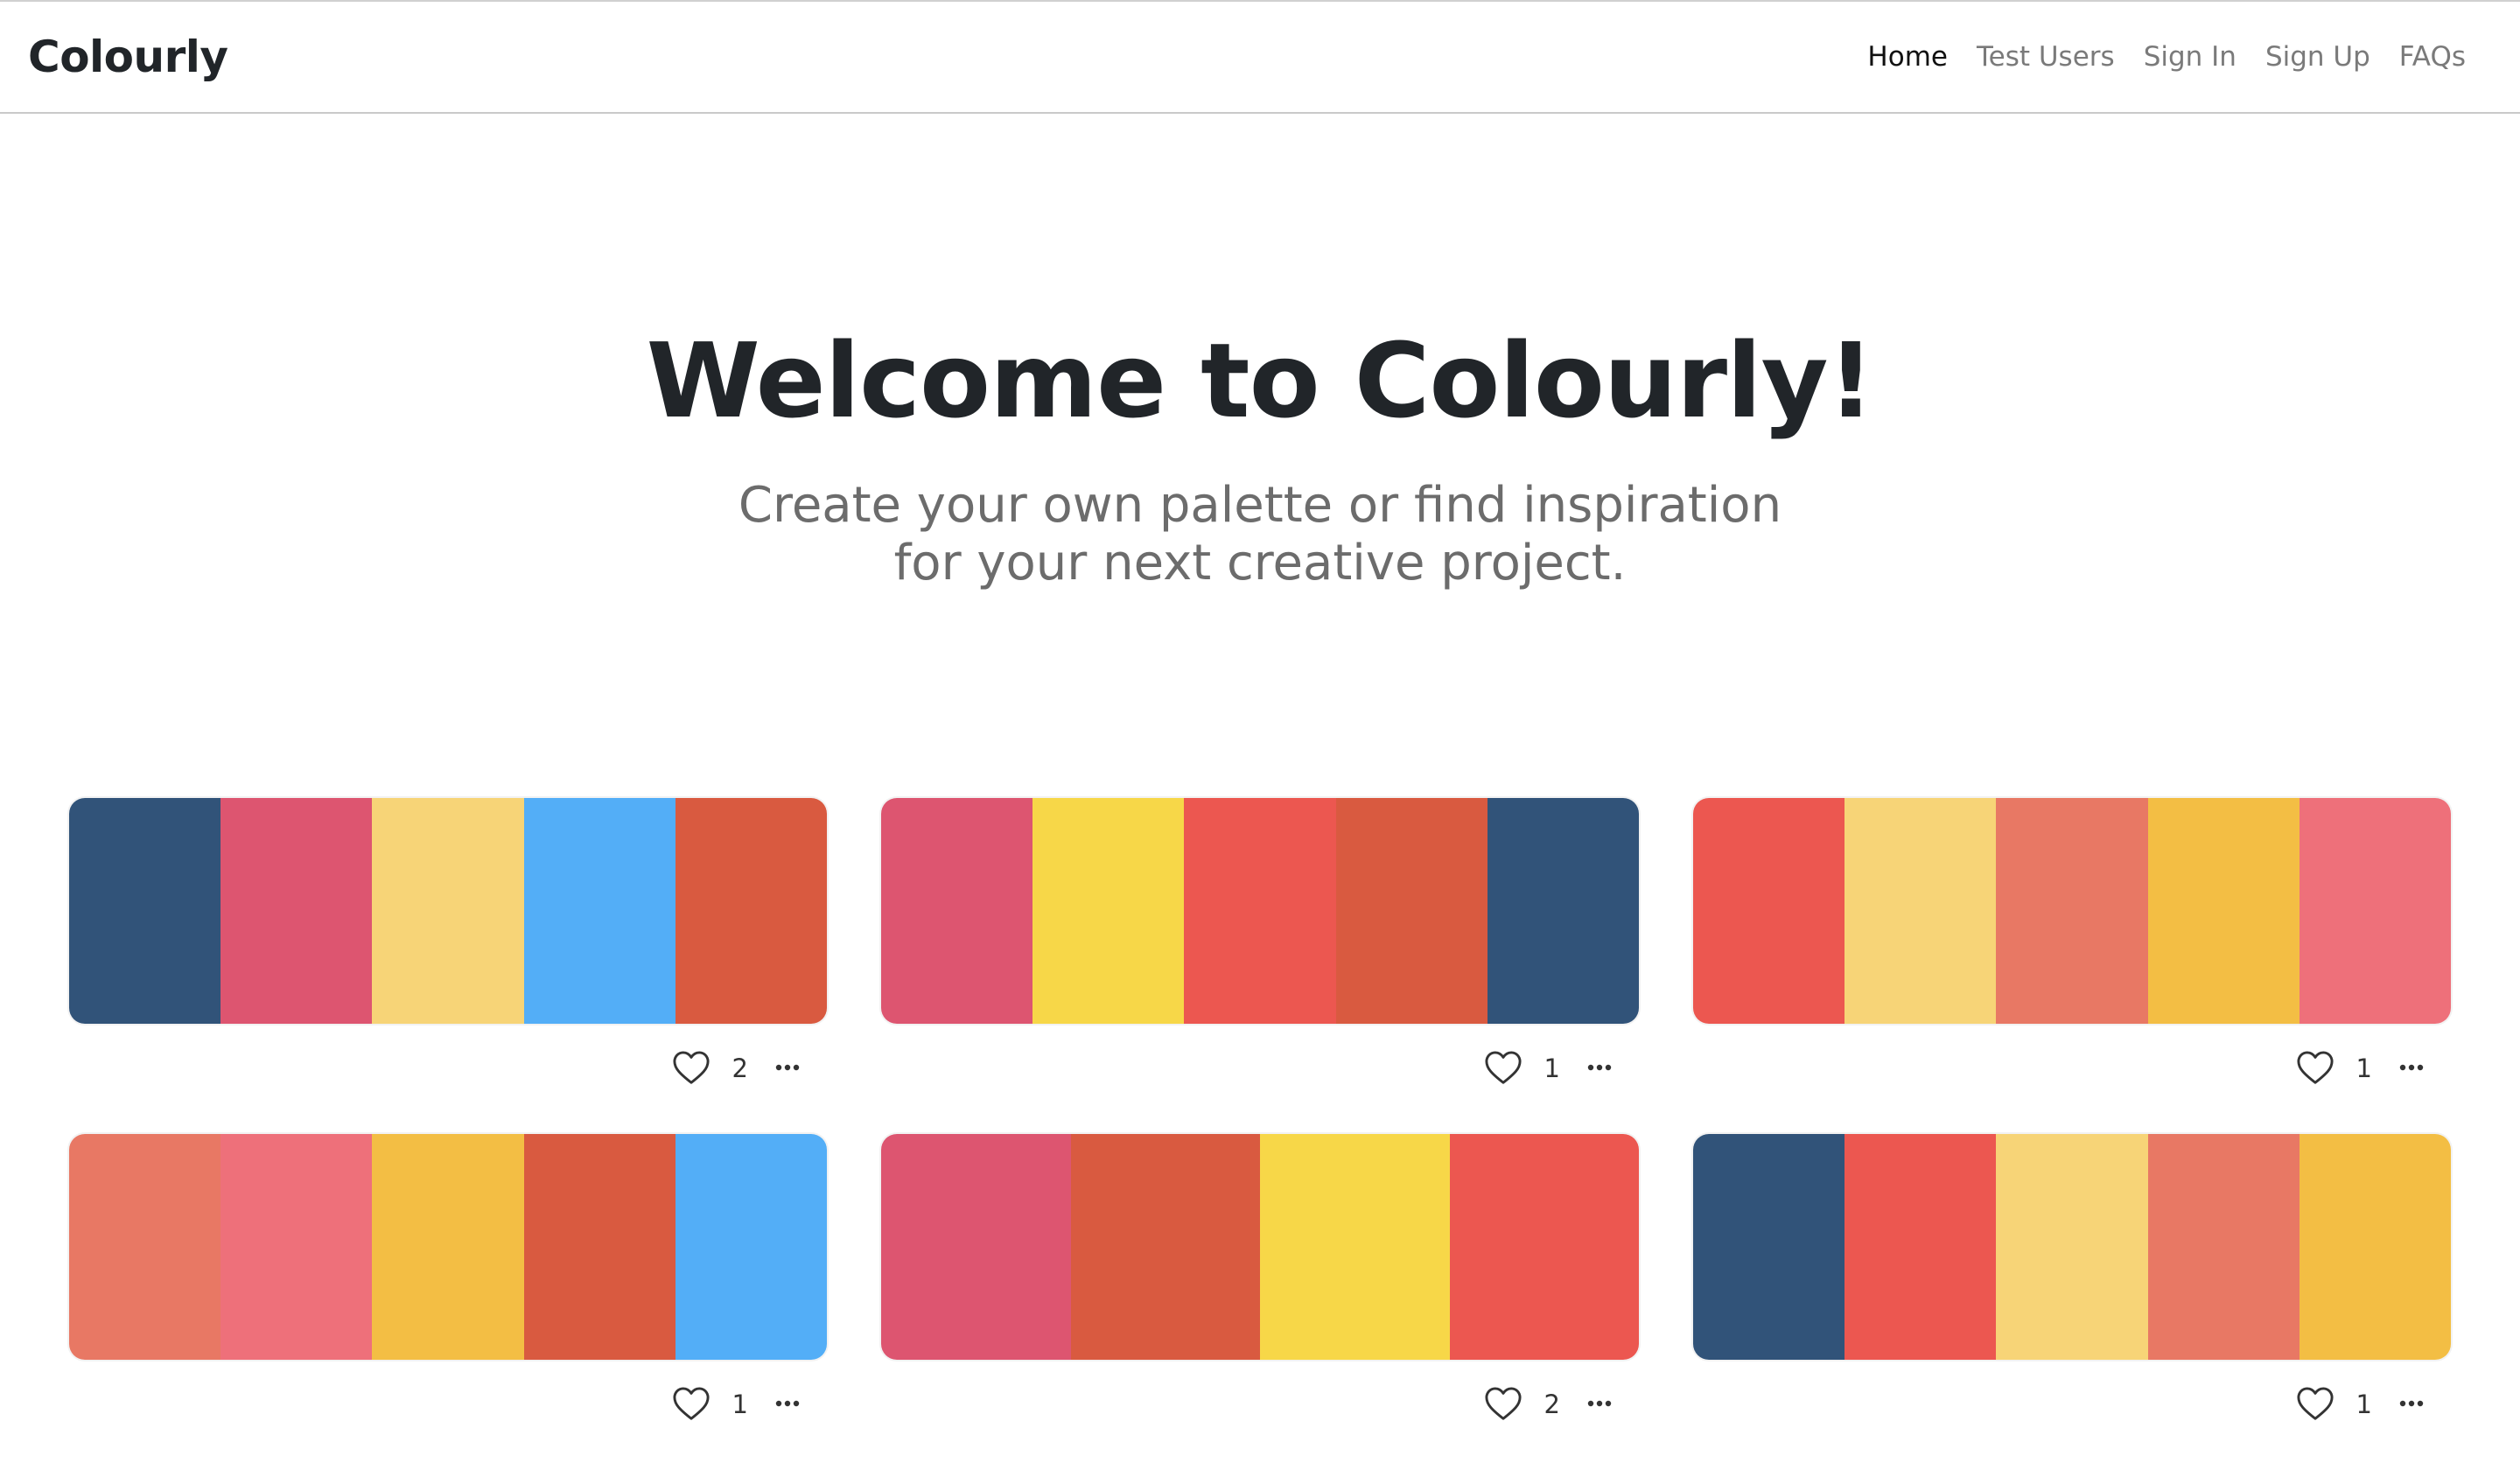 The height and width of the screenshot is (1470, 2520). Describe the element at coordinates (2317, 57) in the screenshot. I see `nav-sign-up-link: Sign Up` at that location.